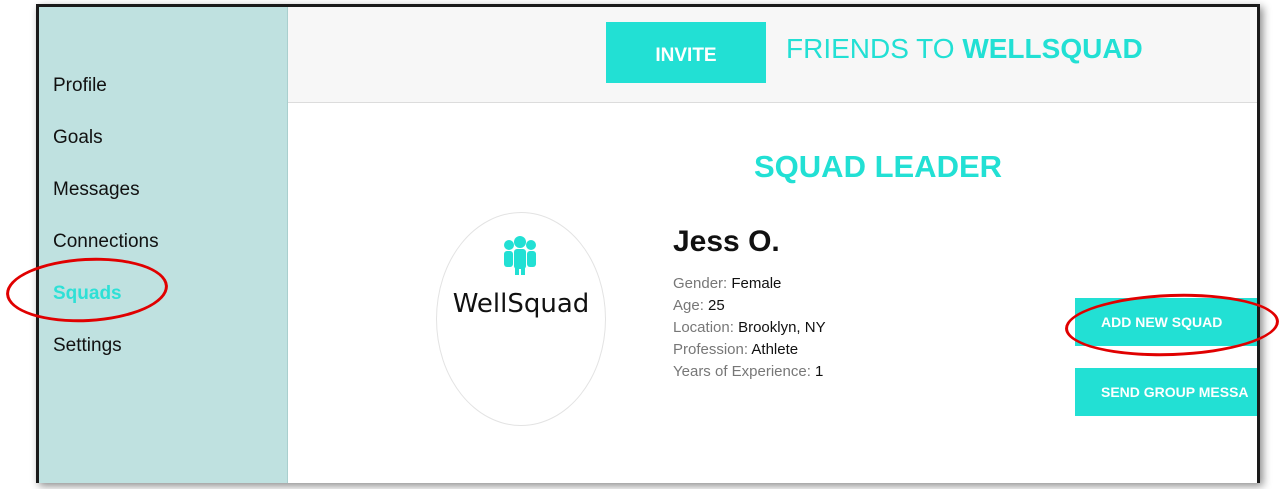 Image resolution: width=1283 pixels, height=489 pixels. Describe the element at coordinates (874, 48) in the screenshot. I see `invite-tagline-prefix: FRIENDS TO` at that location.